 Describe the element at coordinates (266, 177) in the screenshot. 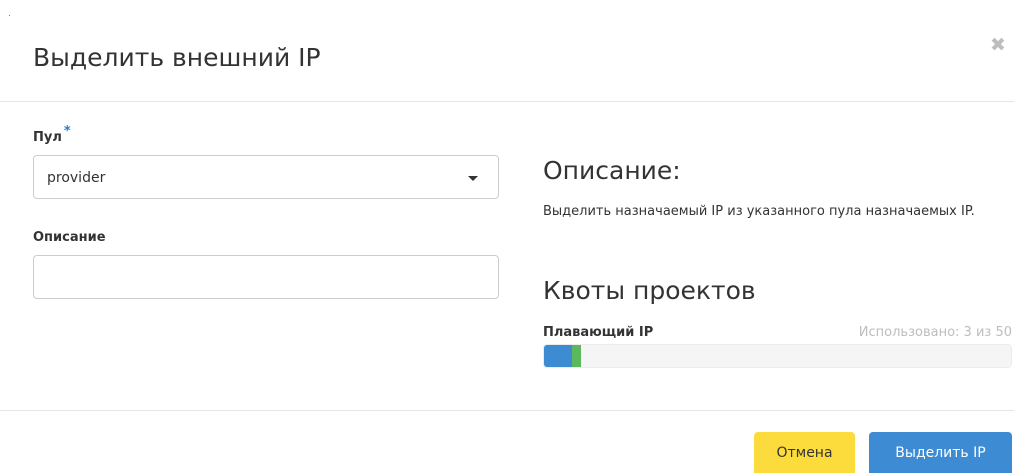

I see `pool-select: provider` at that location.